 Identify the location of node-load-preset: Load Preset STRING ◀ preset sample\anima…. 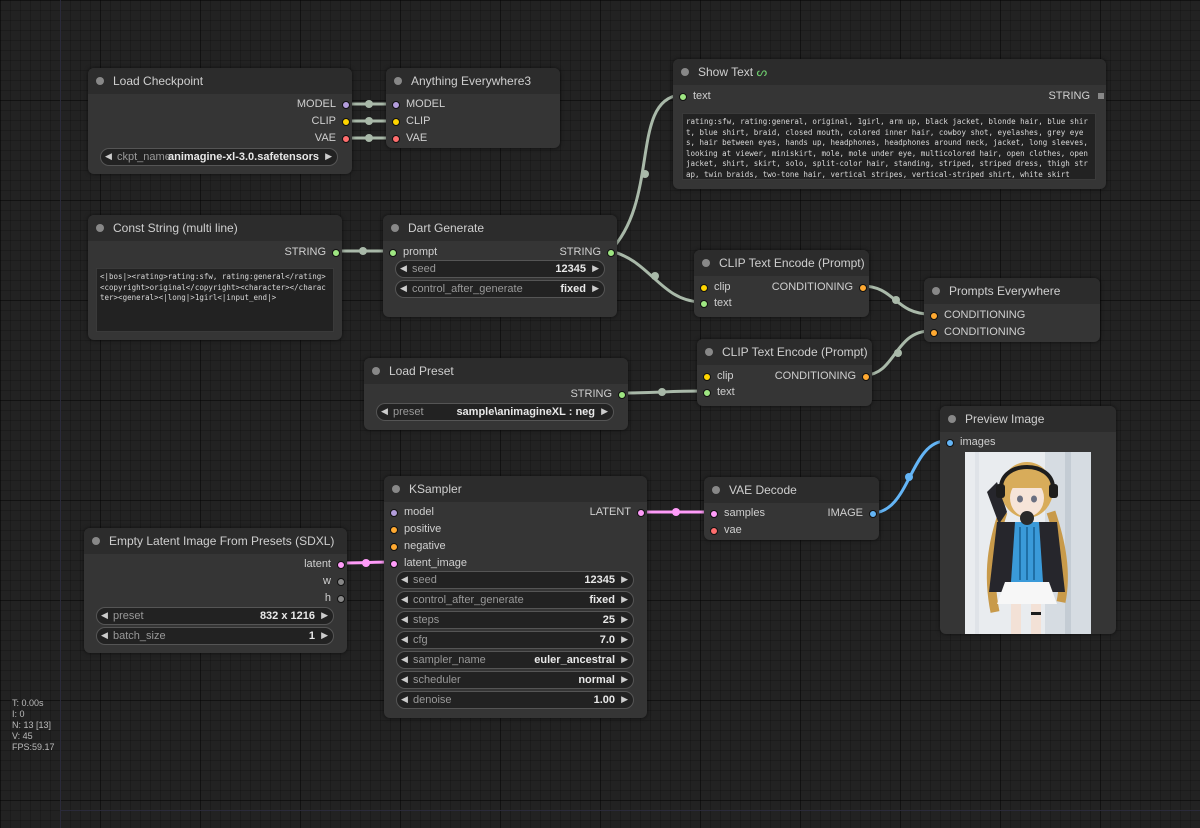
(496, 394).